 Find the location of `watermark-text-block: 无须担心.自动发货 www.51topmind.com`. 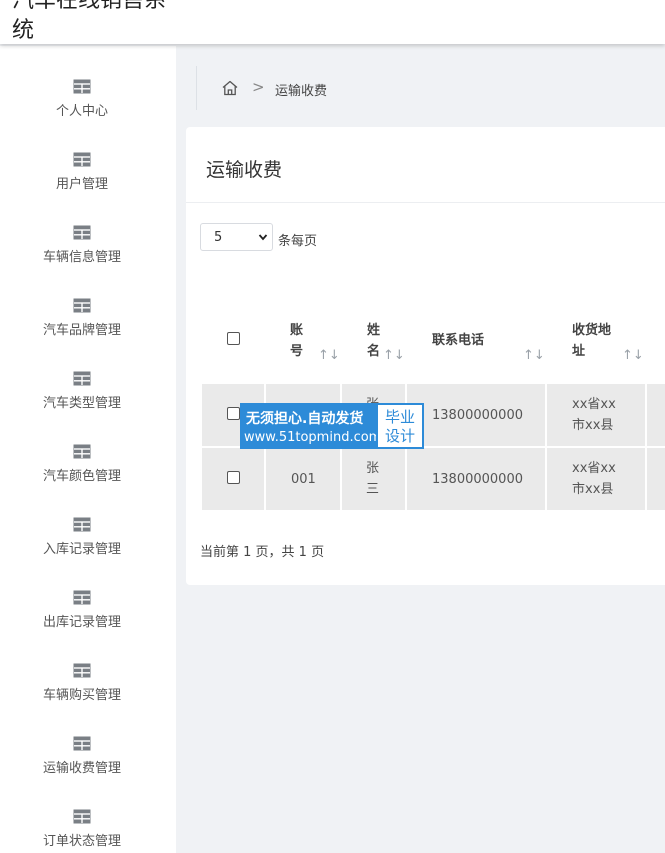

watermark-text-block: 无须担心.自动发货 www.51topmind.com is located at coordinates (310, 426).